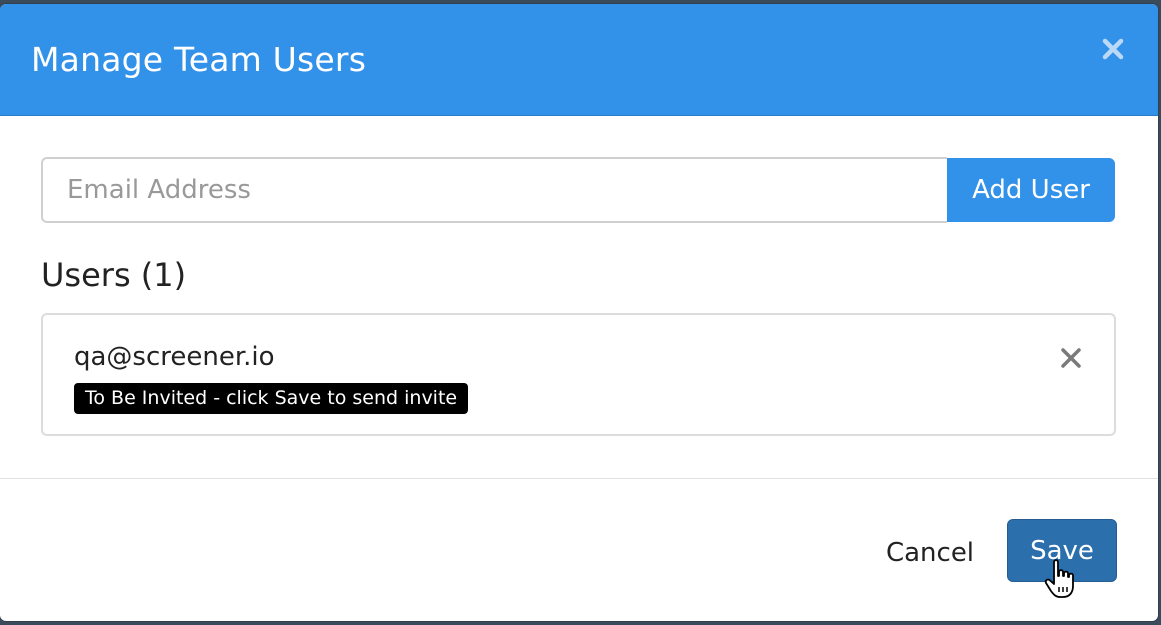 This screenshot has height=625, width=1161. I want to click on cancel-button: Cancel, so click(930, 553).